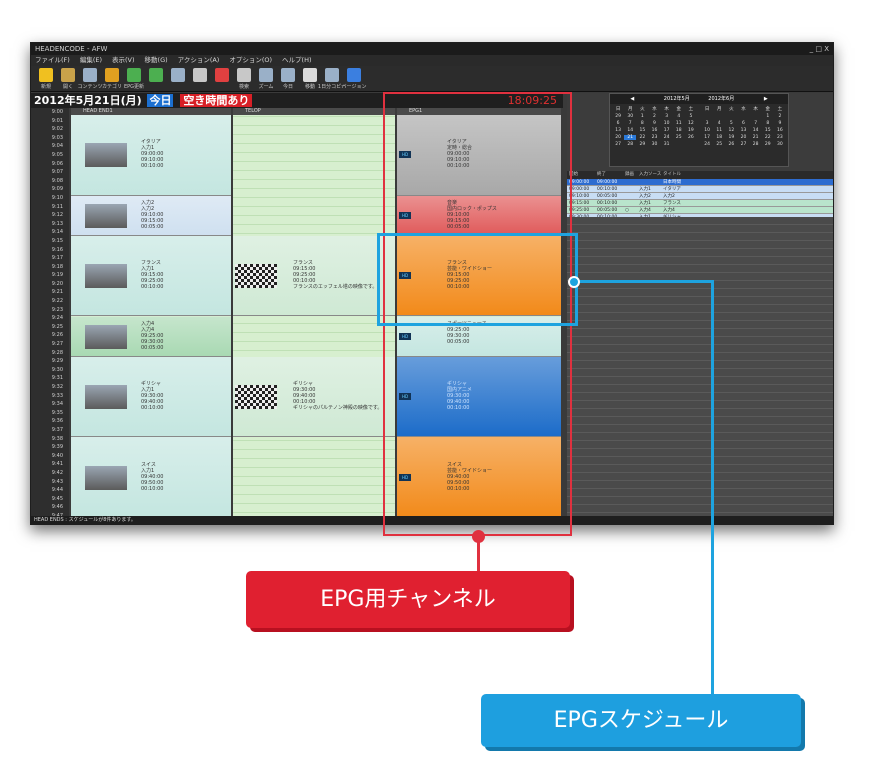 The width and height of the screenshot is (869, 783). Describe the element at coordinates (700, 203) in the screenshot. I see `schedule-row: 09:15:00 00:10:00 入力1 フランス` at that location.